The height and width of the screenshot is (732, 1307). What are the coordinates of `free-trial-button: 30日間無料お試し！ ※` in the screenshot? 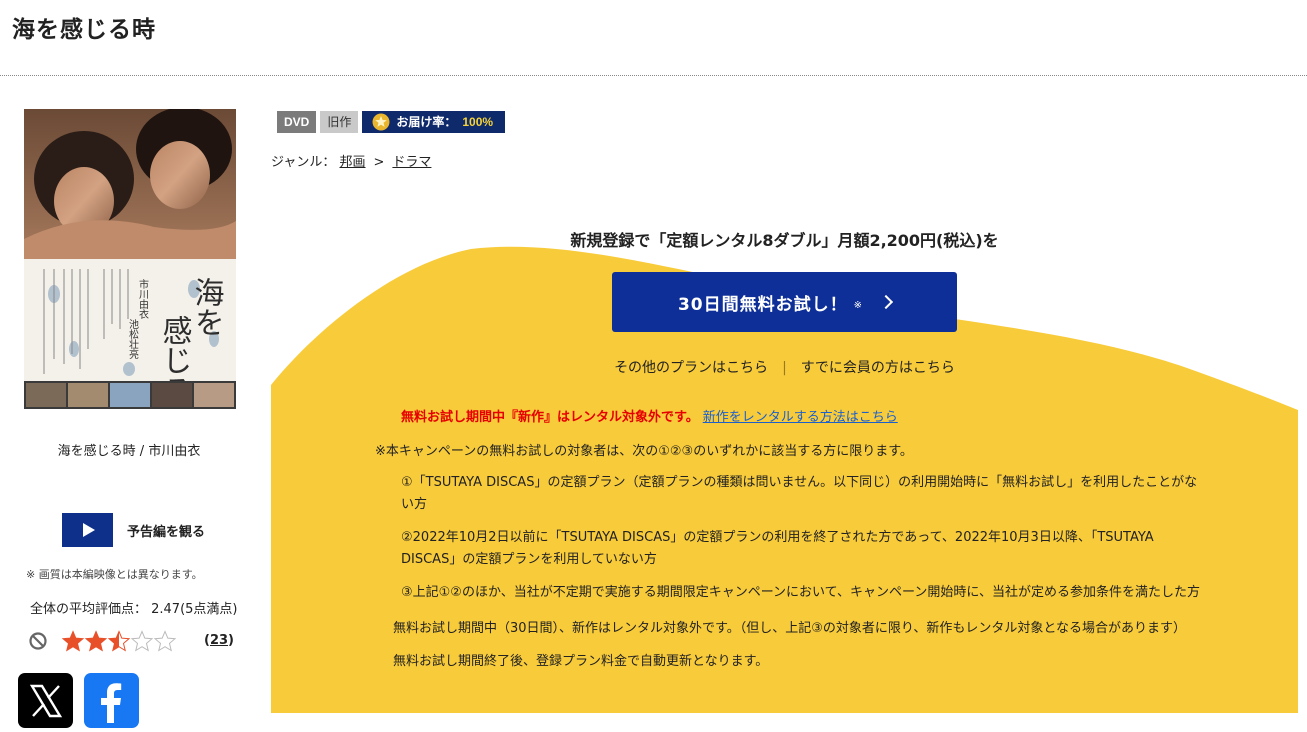 It's located at (784, 302).